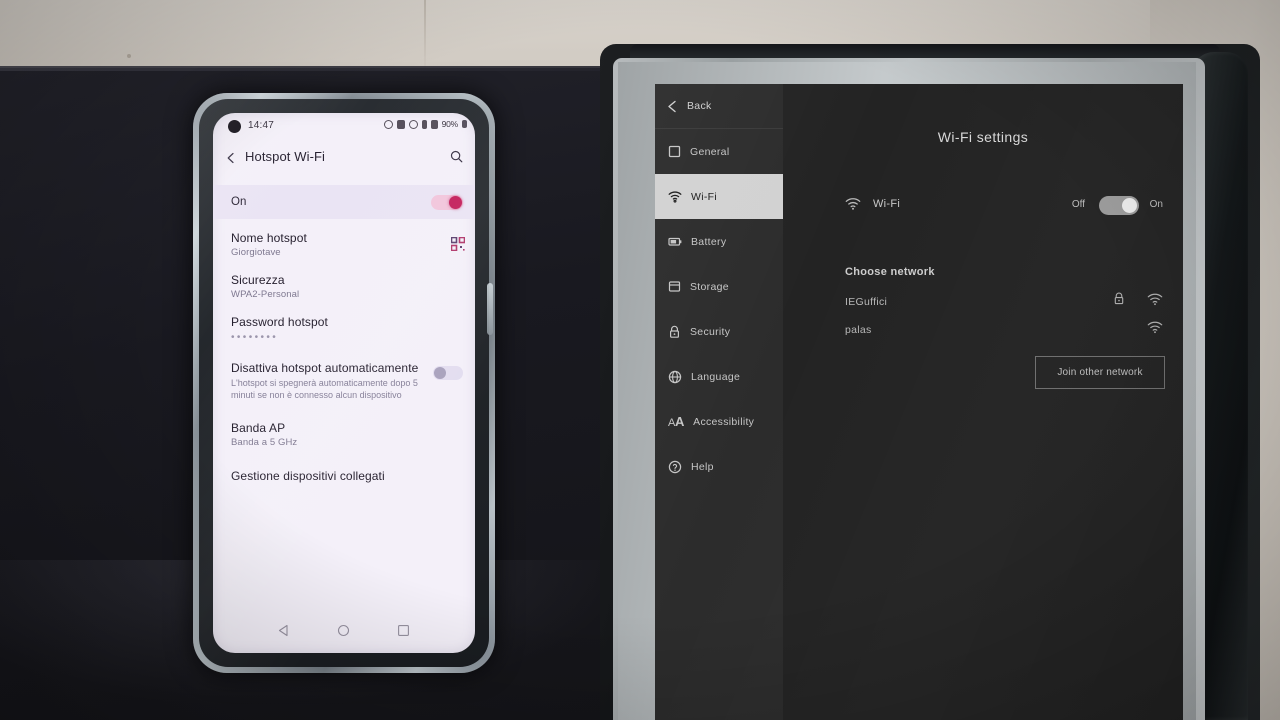 This screenshot has height=720, width=1280. Describe the element at coordinates (284, 630) in the screenshot. I see `nav-back-icon` at that location.